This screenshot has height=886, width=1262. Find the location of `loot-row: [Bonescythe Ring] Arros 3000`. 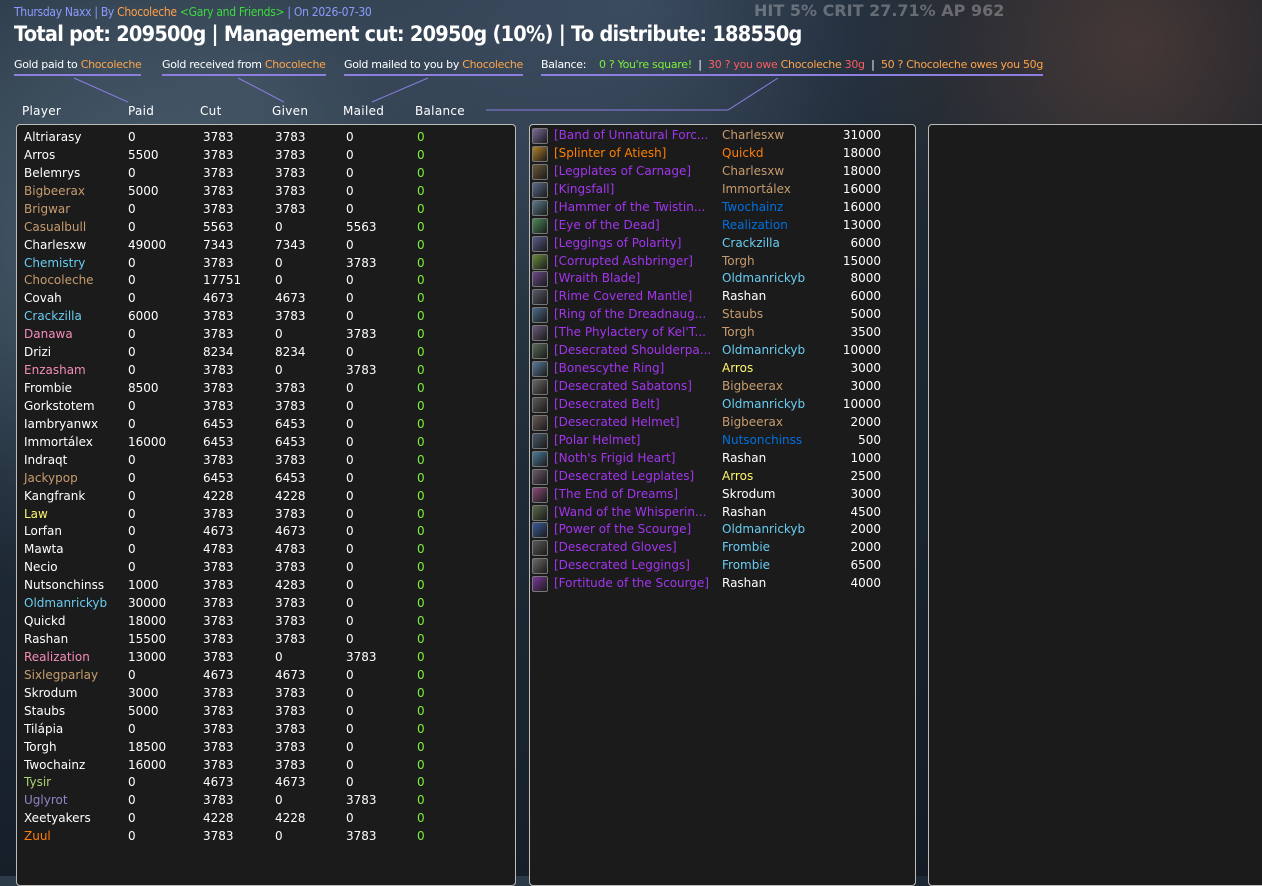

loot-row: [Bonescythe Ring] Arros 3000 is located at coordinates (720, 370).